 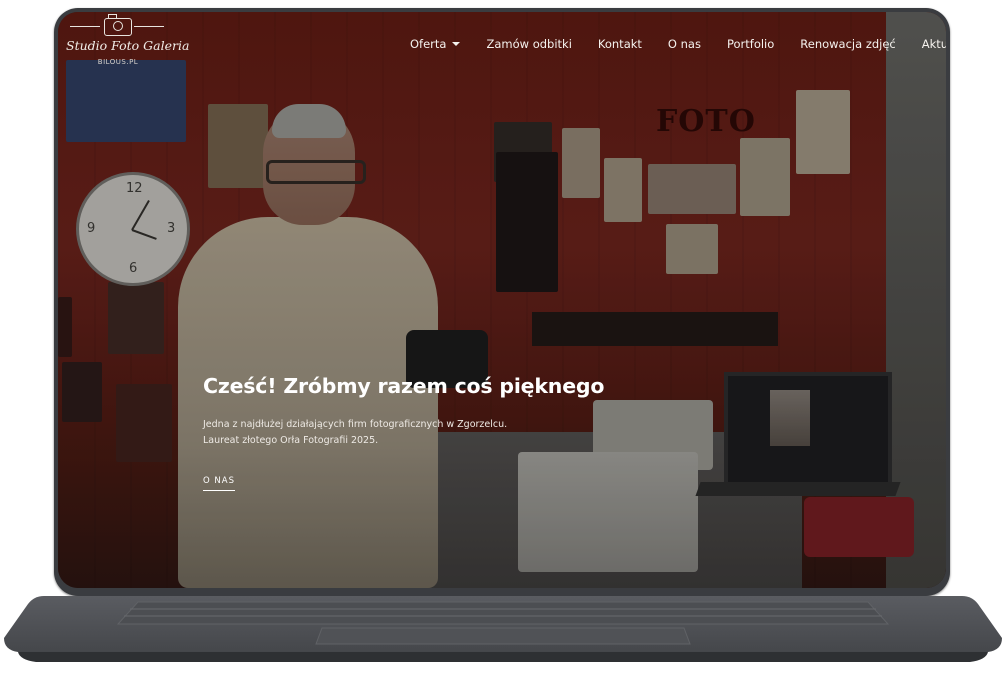 I want to click on nav-item-label: Renowacja zdjęć, so click(x=848, y=44).